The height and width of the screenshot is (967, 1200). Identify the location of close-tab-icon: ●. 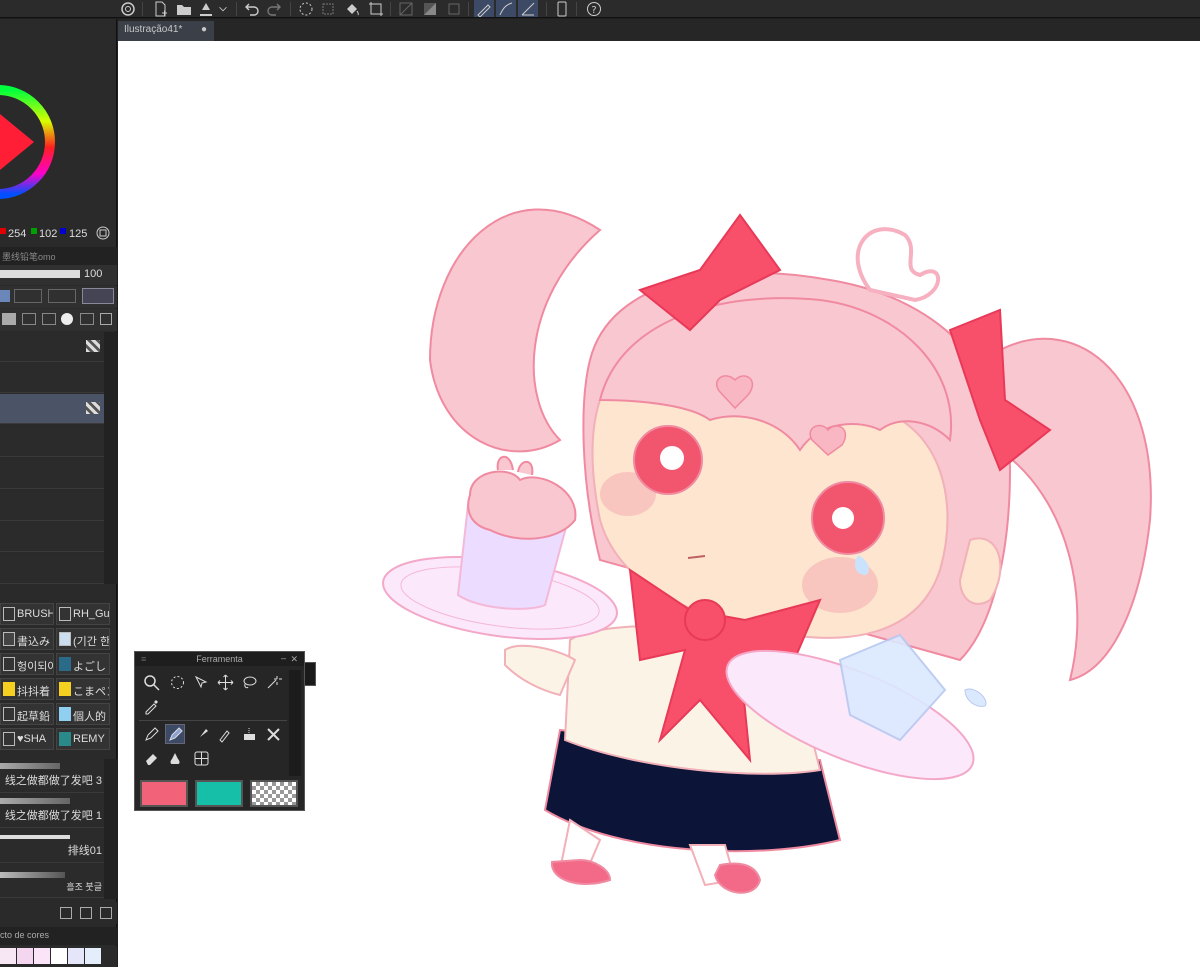
(204, 29).